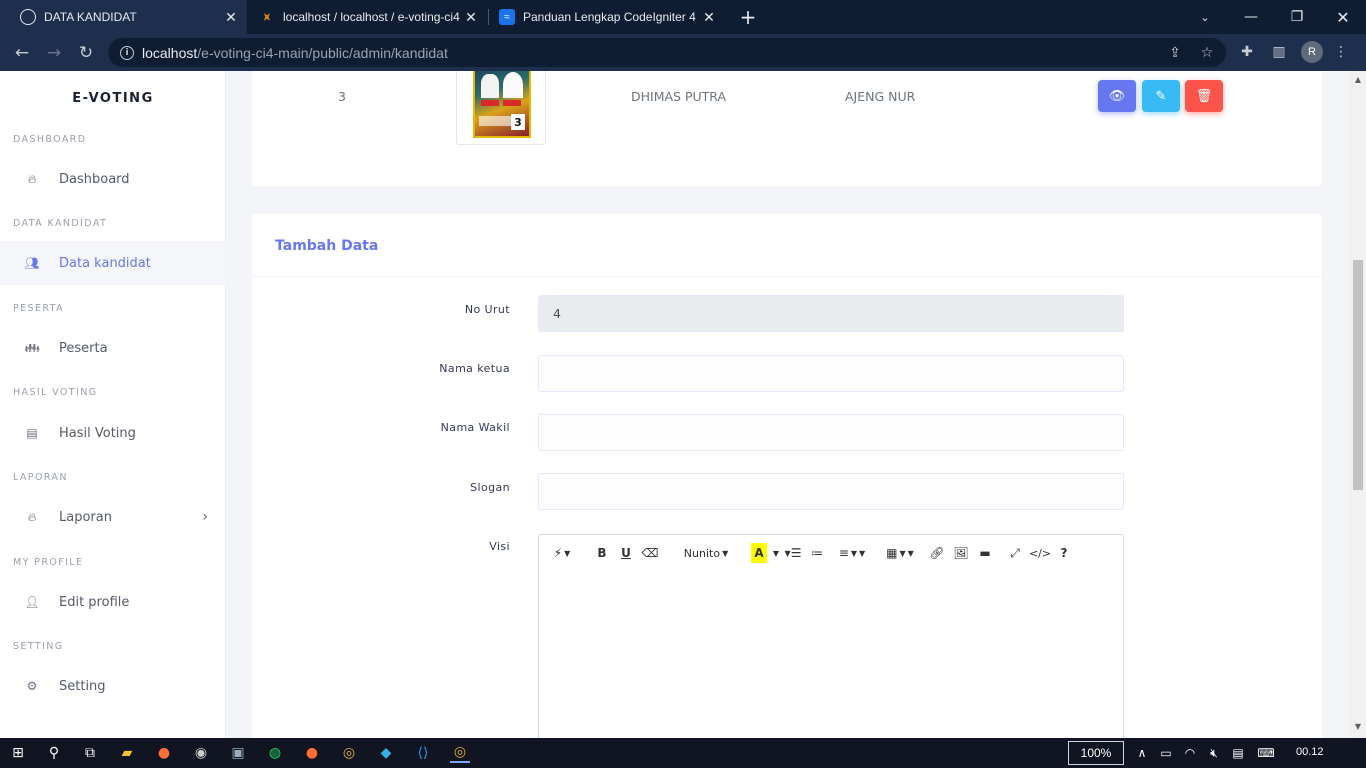 The height and width of the screenshot is (768, 1366). Describe the element at coordinates (423, 753) in the screenshot. I see `vscode-icon: ⟨⟩` at that location.